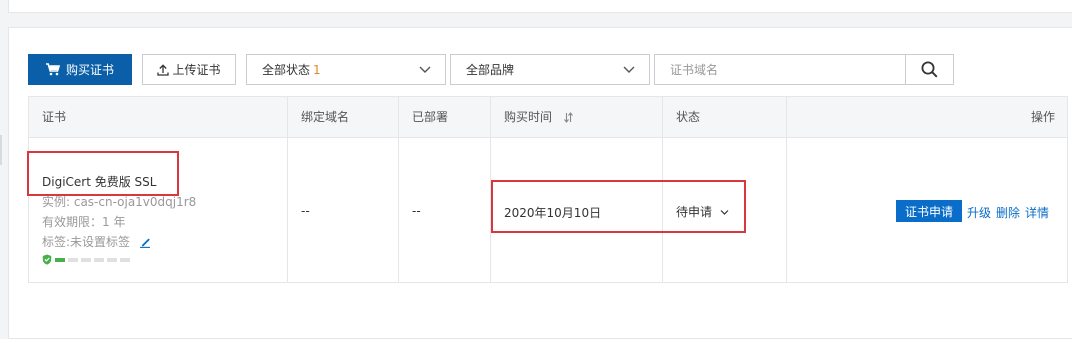 This screenshot has width=1072, height=339. I want to click on certificate-tag-label: 标签:未设置标签, so click(86, 242).